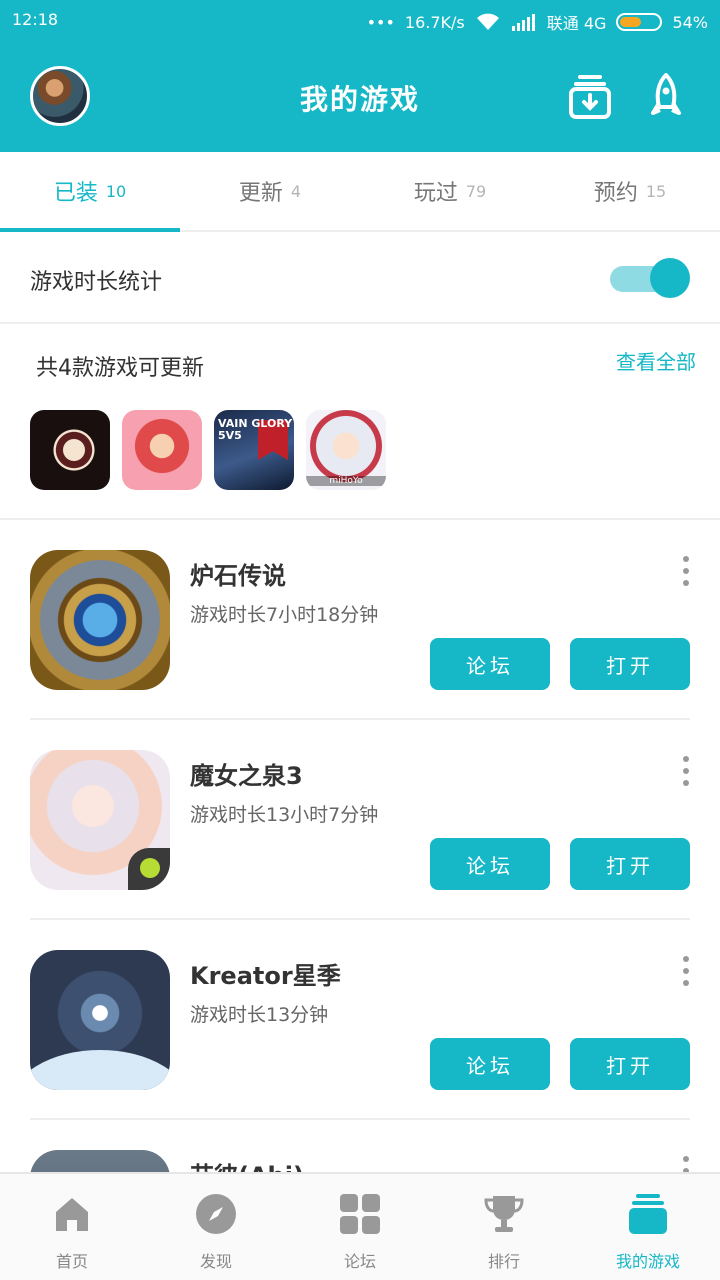 The image size is (720, 1280). Describe the element at coordinates (284, 615) in the screenshot. I see `game-playtime: 游戏时长7小时18分钟` at that location.